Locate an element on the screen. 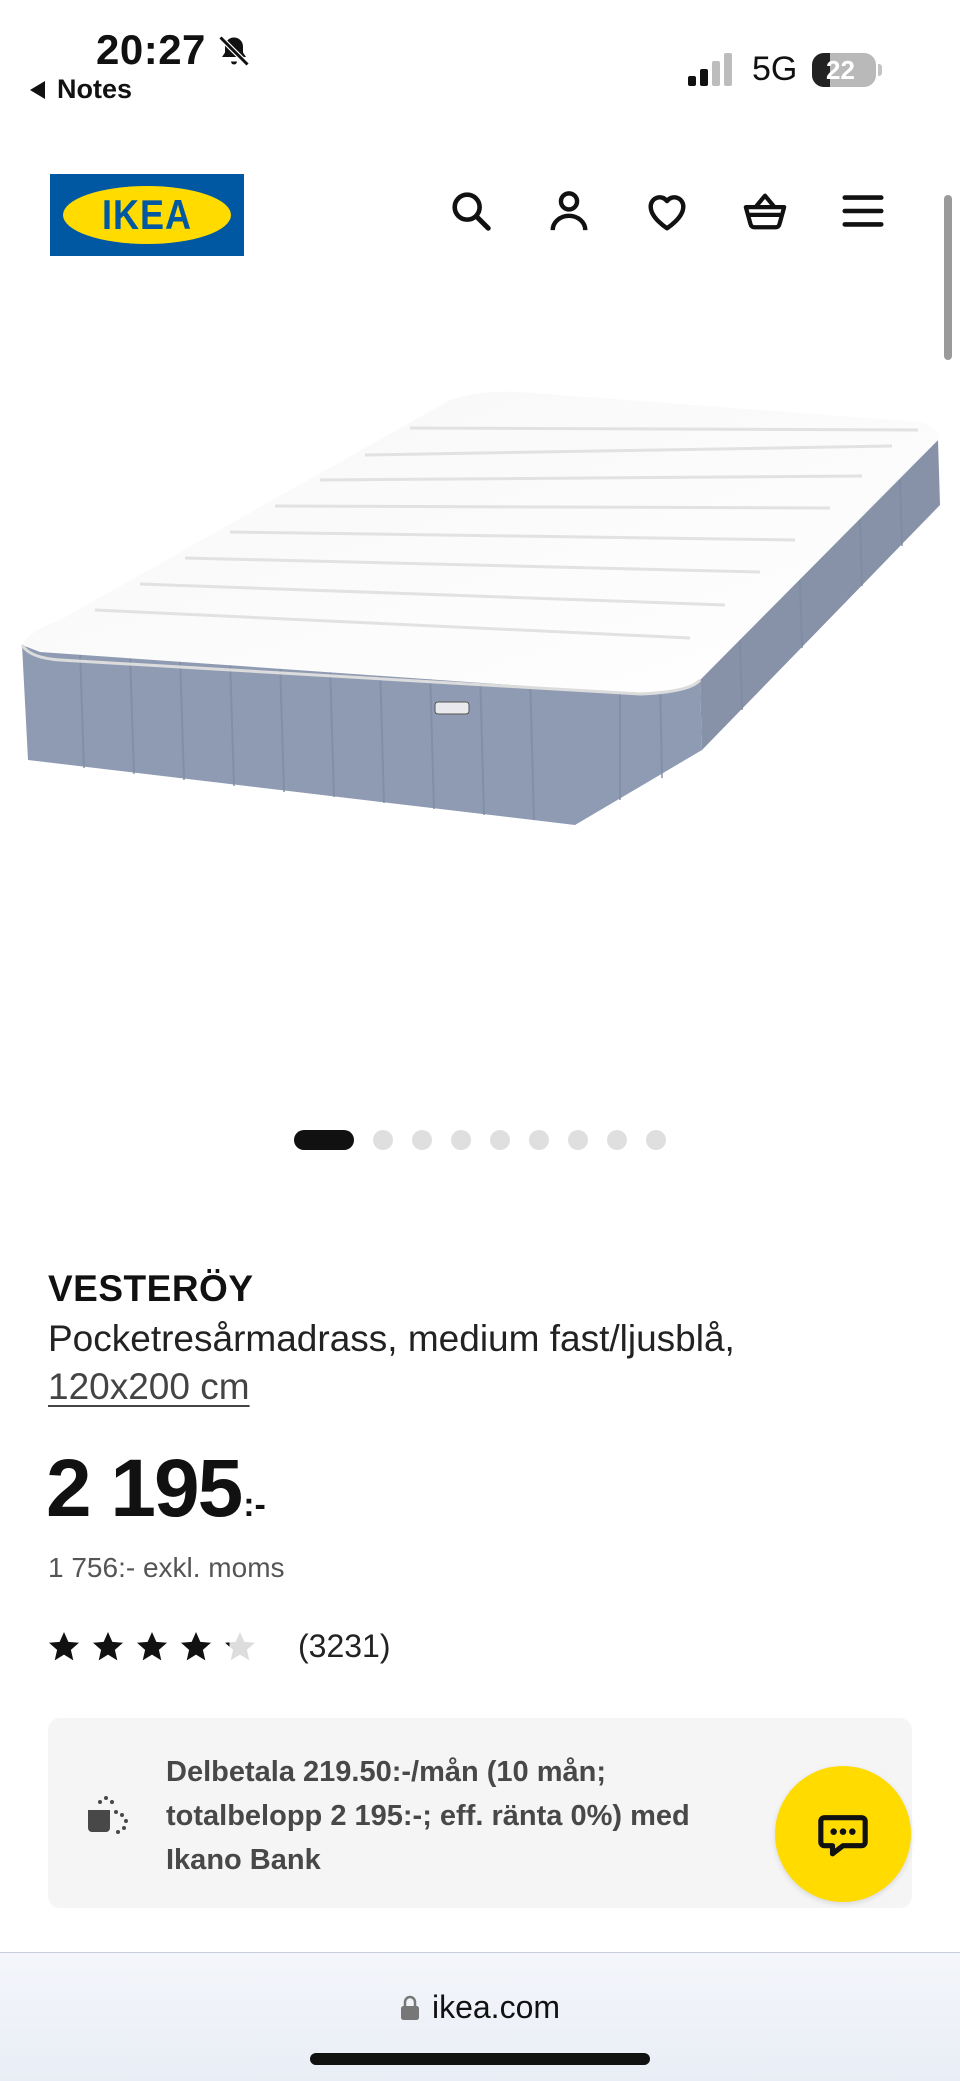  price-suffix: :- is located at coordinates (254, 1505).